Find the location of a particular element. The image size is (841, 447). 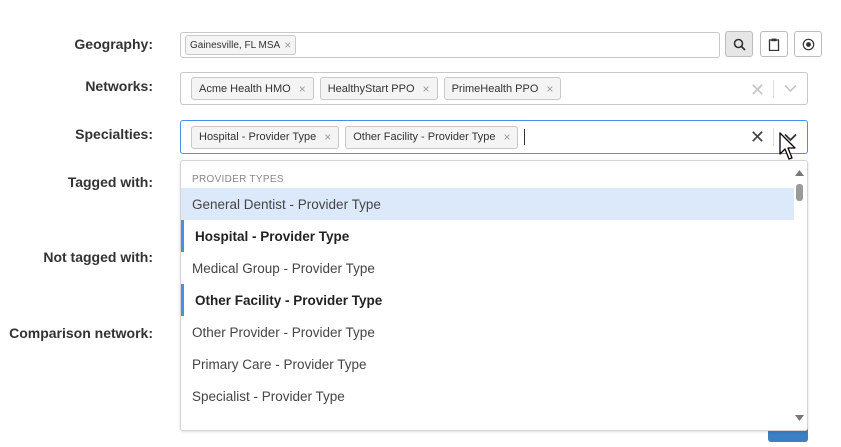

specialty-chip: Hospital - Provider Type × is located at coordinates (265, 137).